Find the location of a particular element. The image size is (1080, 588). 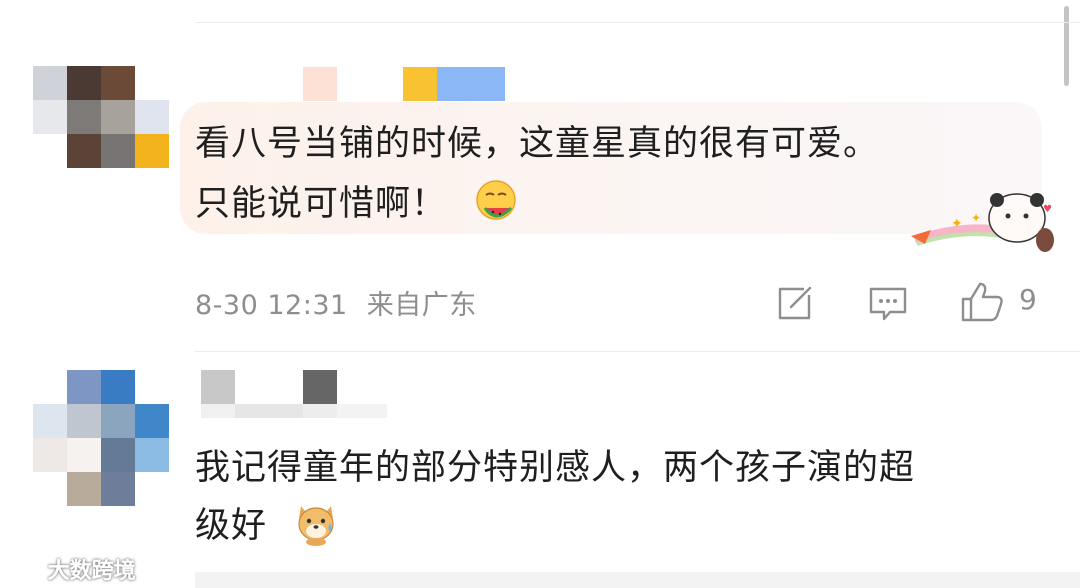

share-icon is located at coordinates (795, 303).